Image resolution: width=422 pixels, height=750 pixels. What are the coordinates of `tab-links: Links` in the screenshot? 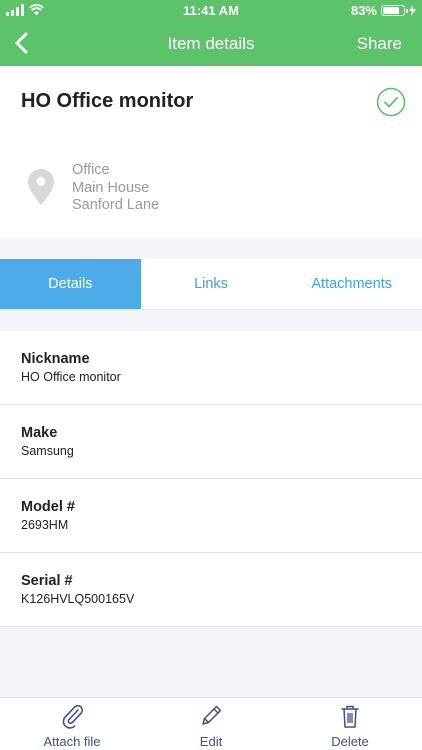 It's located at (211, 284).